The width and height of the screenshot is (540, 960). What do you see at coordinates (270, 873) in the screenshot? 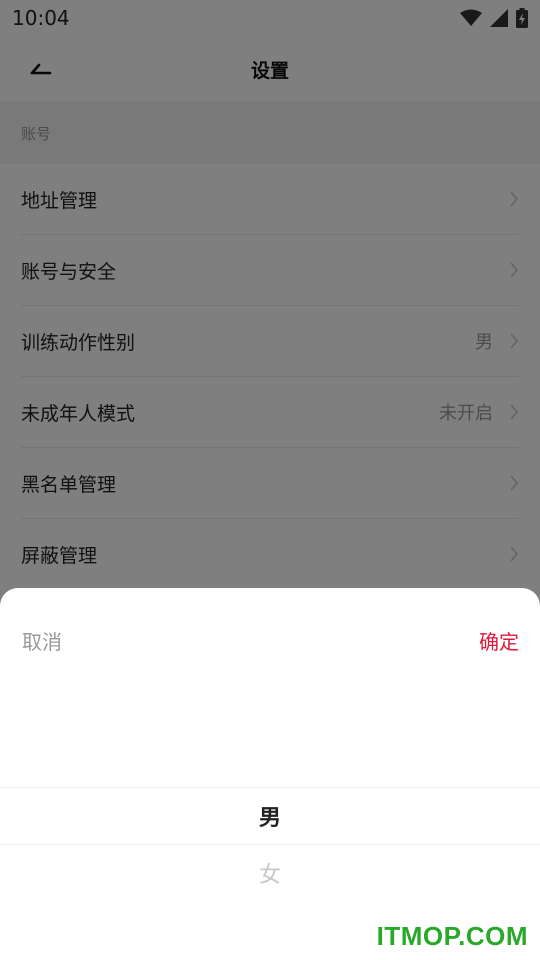
I see `picker-option: 女` at bounding box center [270, 873].